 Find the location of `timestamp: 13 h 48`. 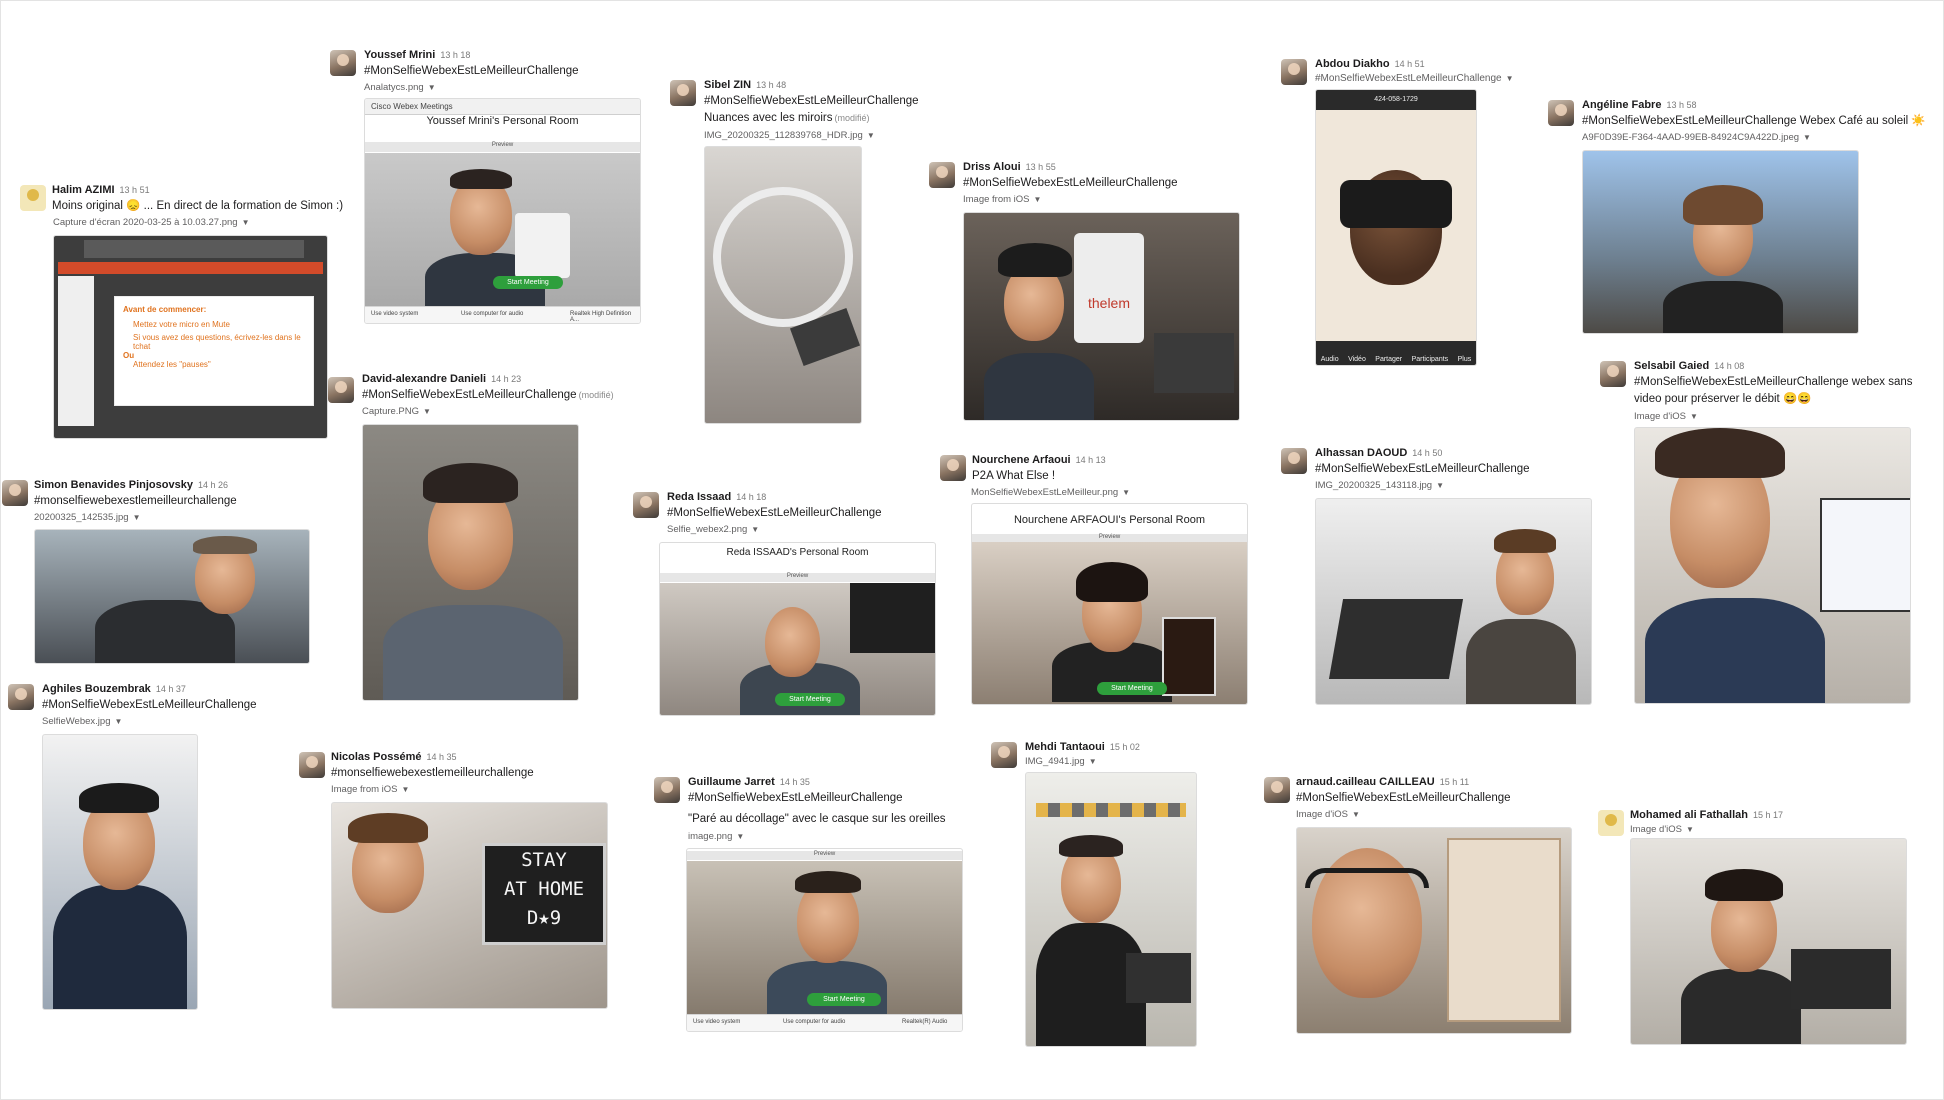

timestamp: 13 h 48 is located at coordinates (771, 85).